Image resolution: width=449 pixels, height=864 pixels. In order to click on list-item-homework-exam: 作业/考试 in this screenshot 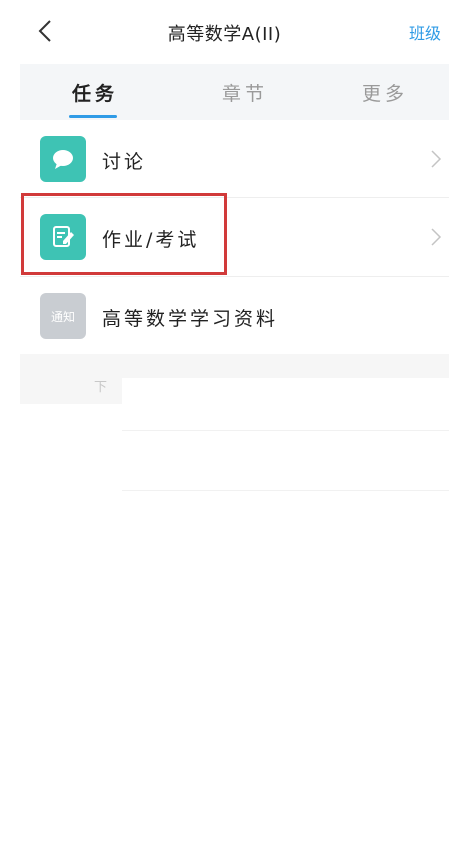, I will do `click(234, 237)`.